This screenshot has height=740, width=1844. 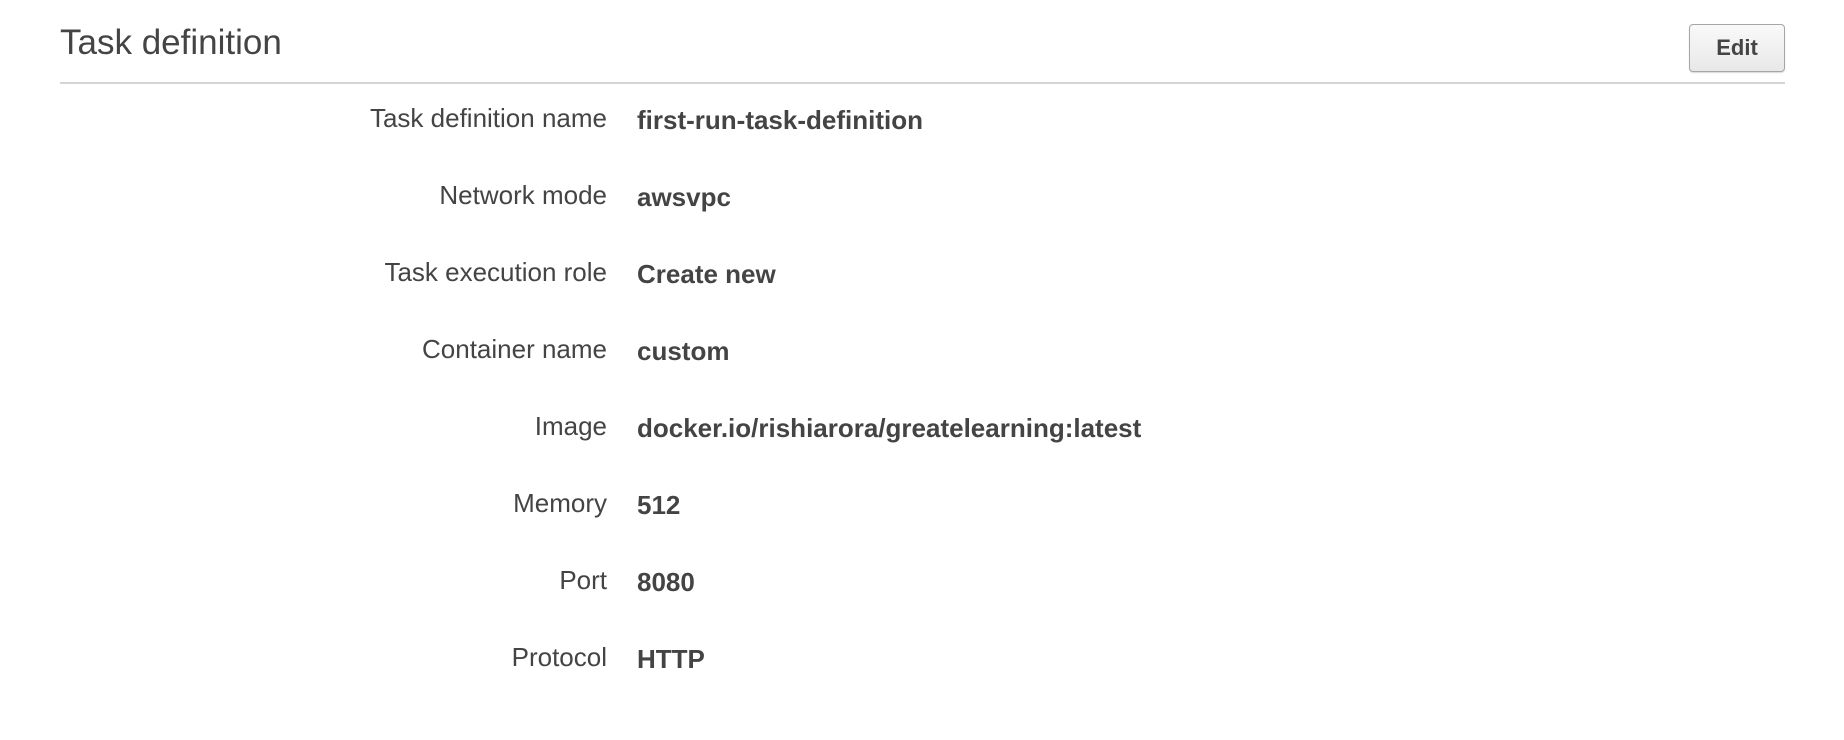 I want to click on field-value: Create new, so click(x=706, y=274).